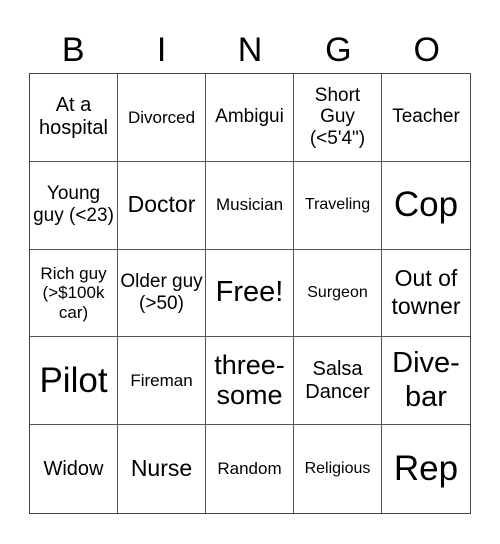 This screenshot has width=500, height=544. I want to click on bingo-cell: Dive-bar, so click(426, 381).